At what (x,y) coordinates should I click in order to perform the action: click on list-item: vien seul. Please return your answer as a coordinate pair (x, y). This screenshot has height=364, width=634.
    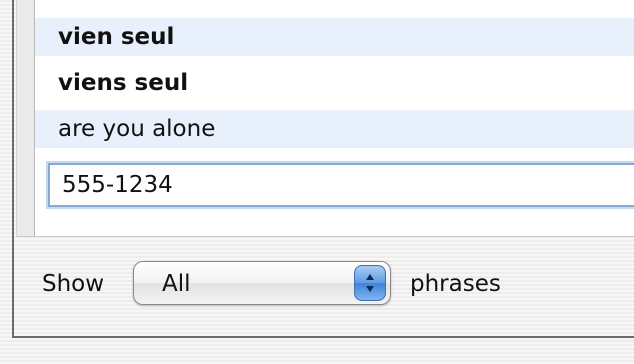
    Looking at the image, I should click on (334, 37).